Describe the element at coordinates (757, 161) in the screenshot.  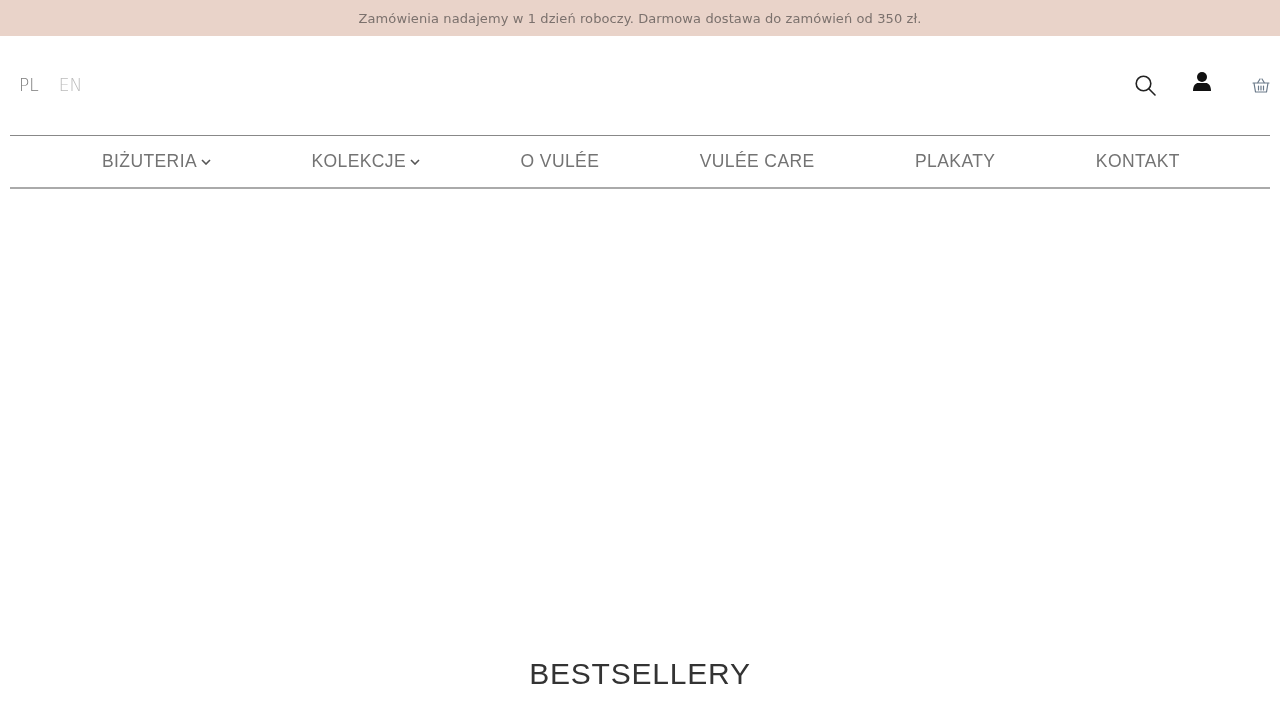
I see `nav-link: VULÉE CARE` at that location.